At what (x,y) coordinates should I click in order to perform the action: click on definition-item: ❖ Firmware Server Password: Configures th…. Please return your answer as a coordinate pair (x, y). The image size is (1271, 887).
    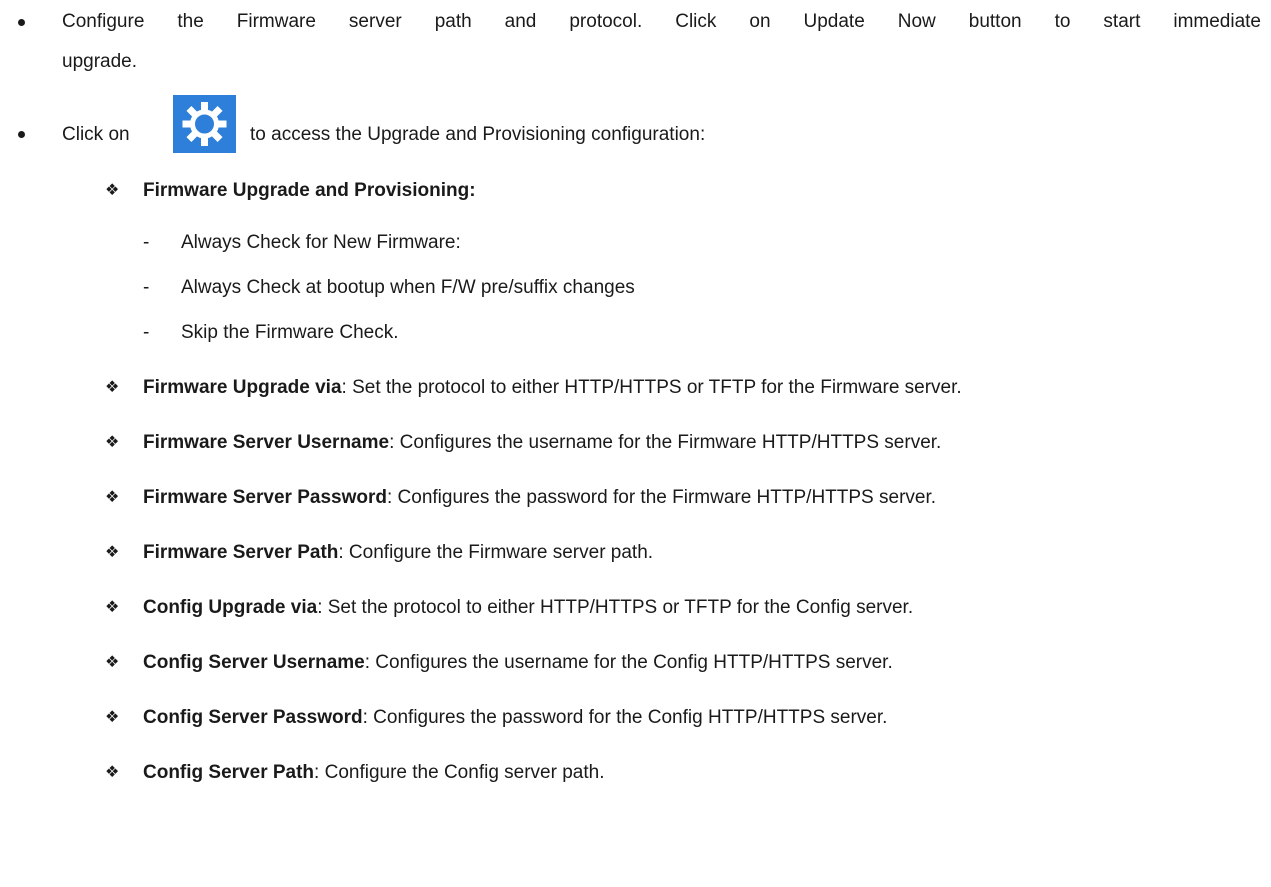
    Looking at the image, I should click on (520, 497).